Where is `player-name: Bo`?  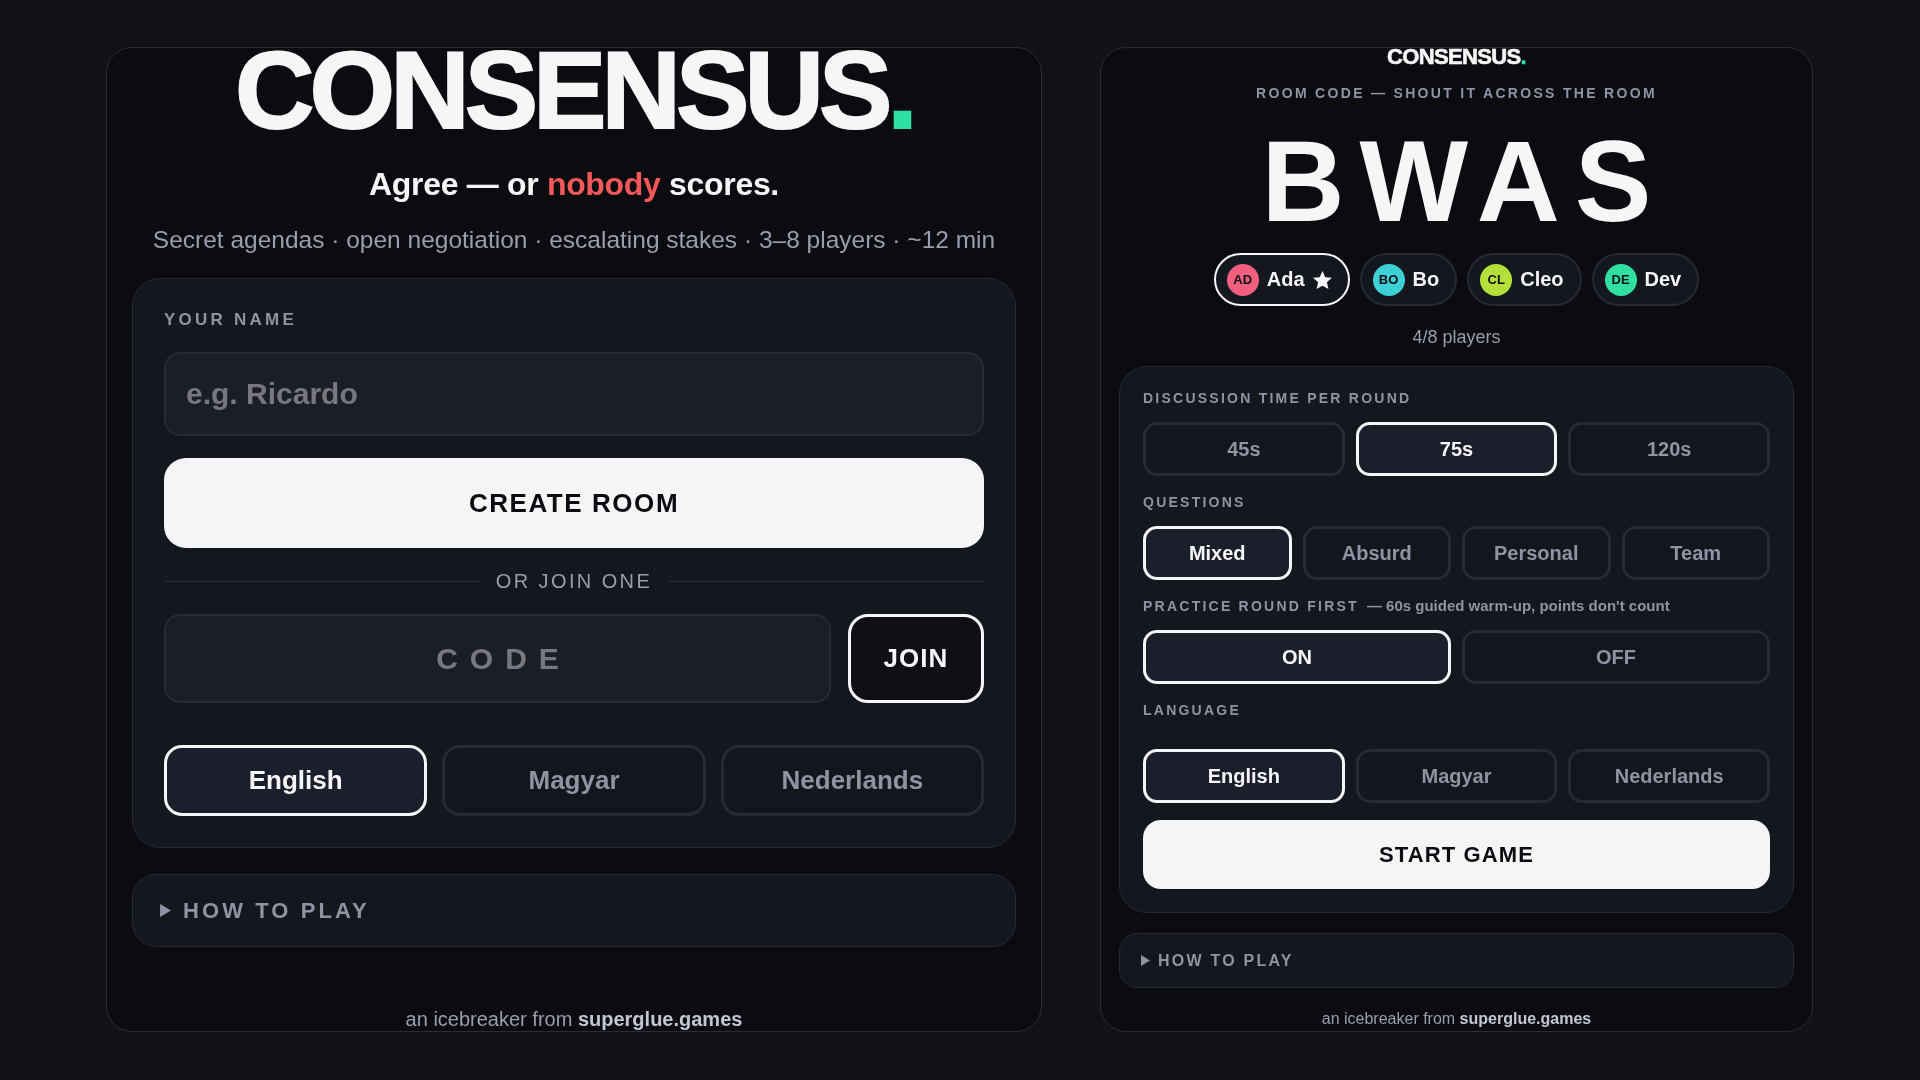
player-name: Bo is located at coordinates (1426, 279).